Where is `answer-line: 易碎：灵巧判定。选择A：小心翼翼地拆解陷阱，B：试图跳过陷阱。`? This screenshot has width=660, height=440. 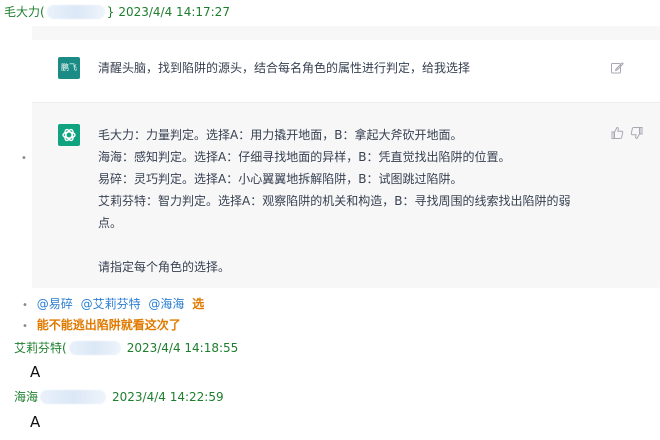 answer-line: 易碎：灵巧判定。选择A：小心翼翼地拆解陷阱，B：试图跳过陷阱。 is located at coordinates (280, 179).